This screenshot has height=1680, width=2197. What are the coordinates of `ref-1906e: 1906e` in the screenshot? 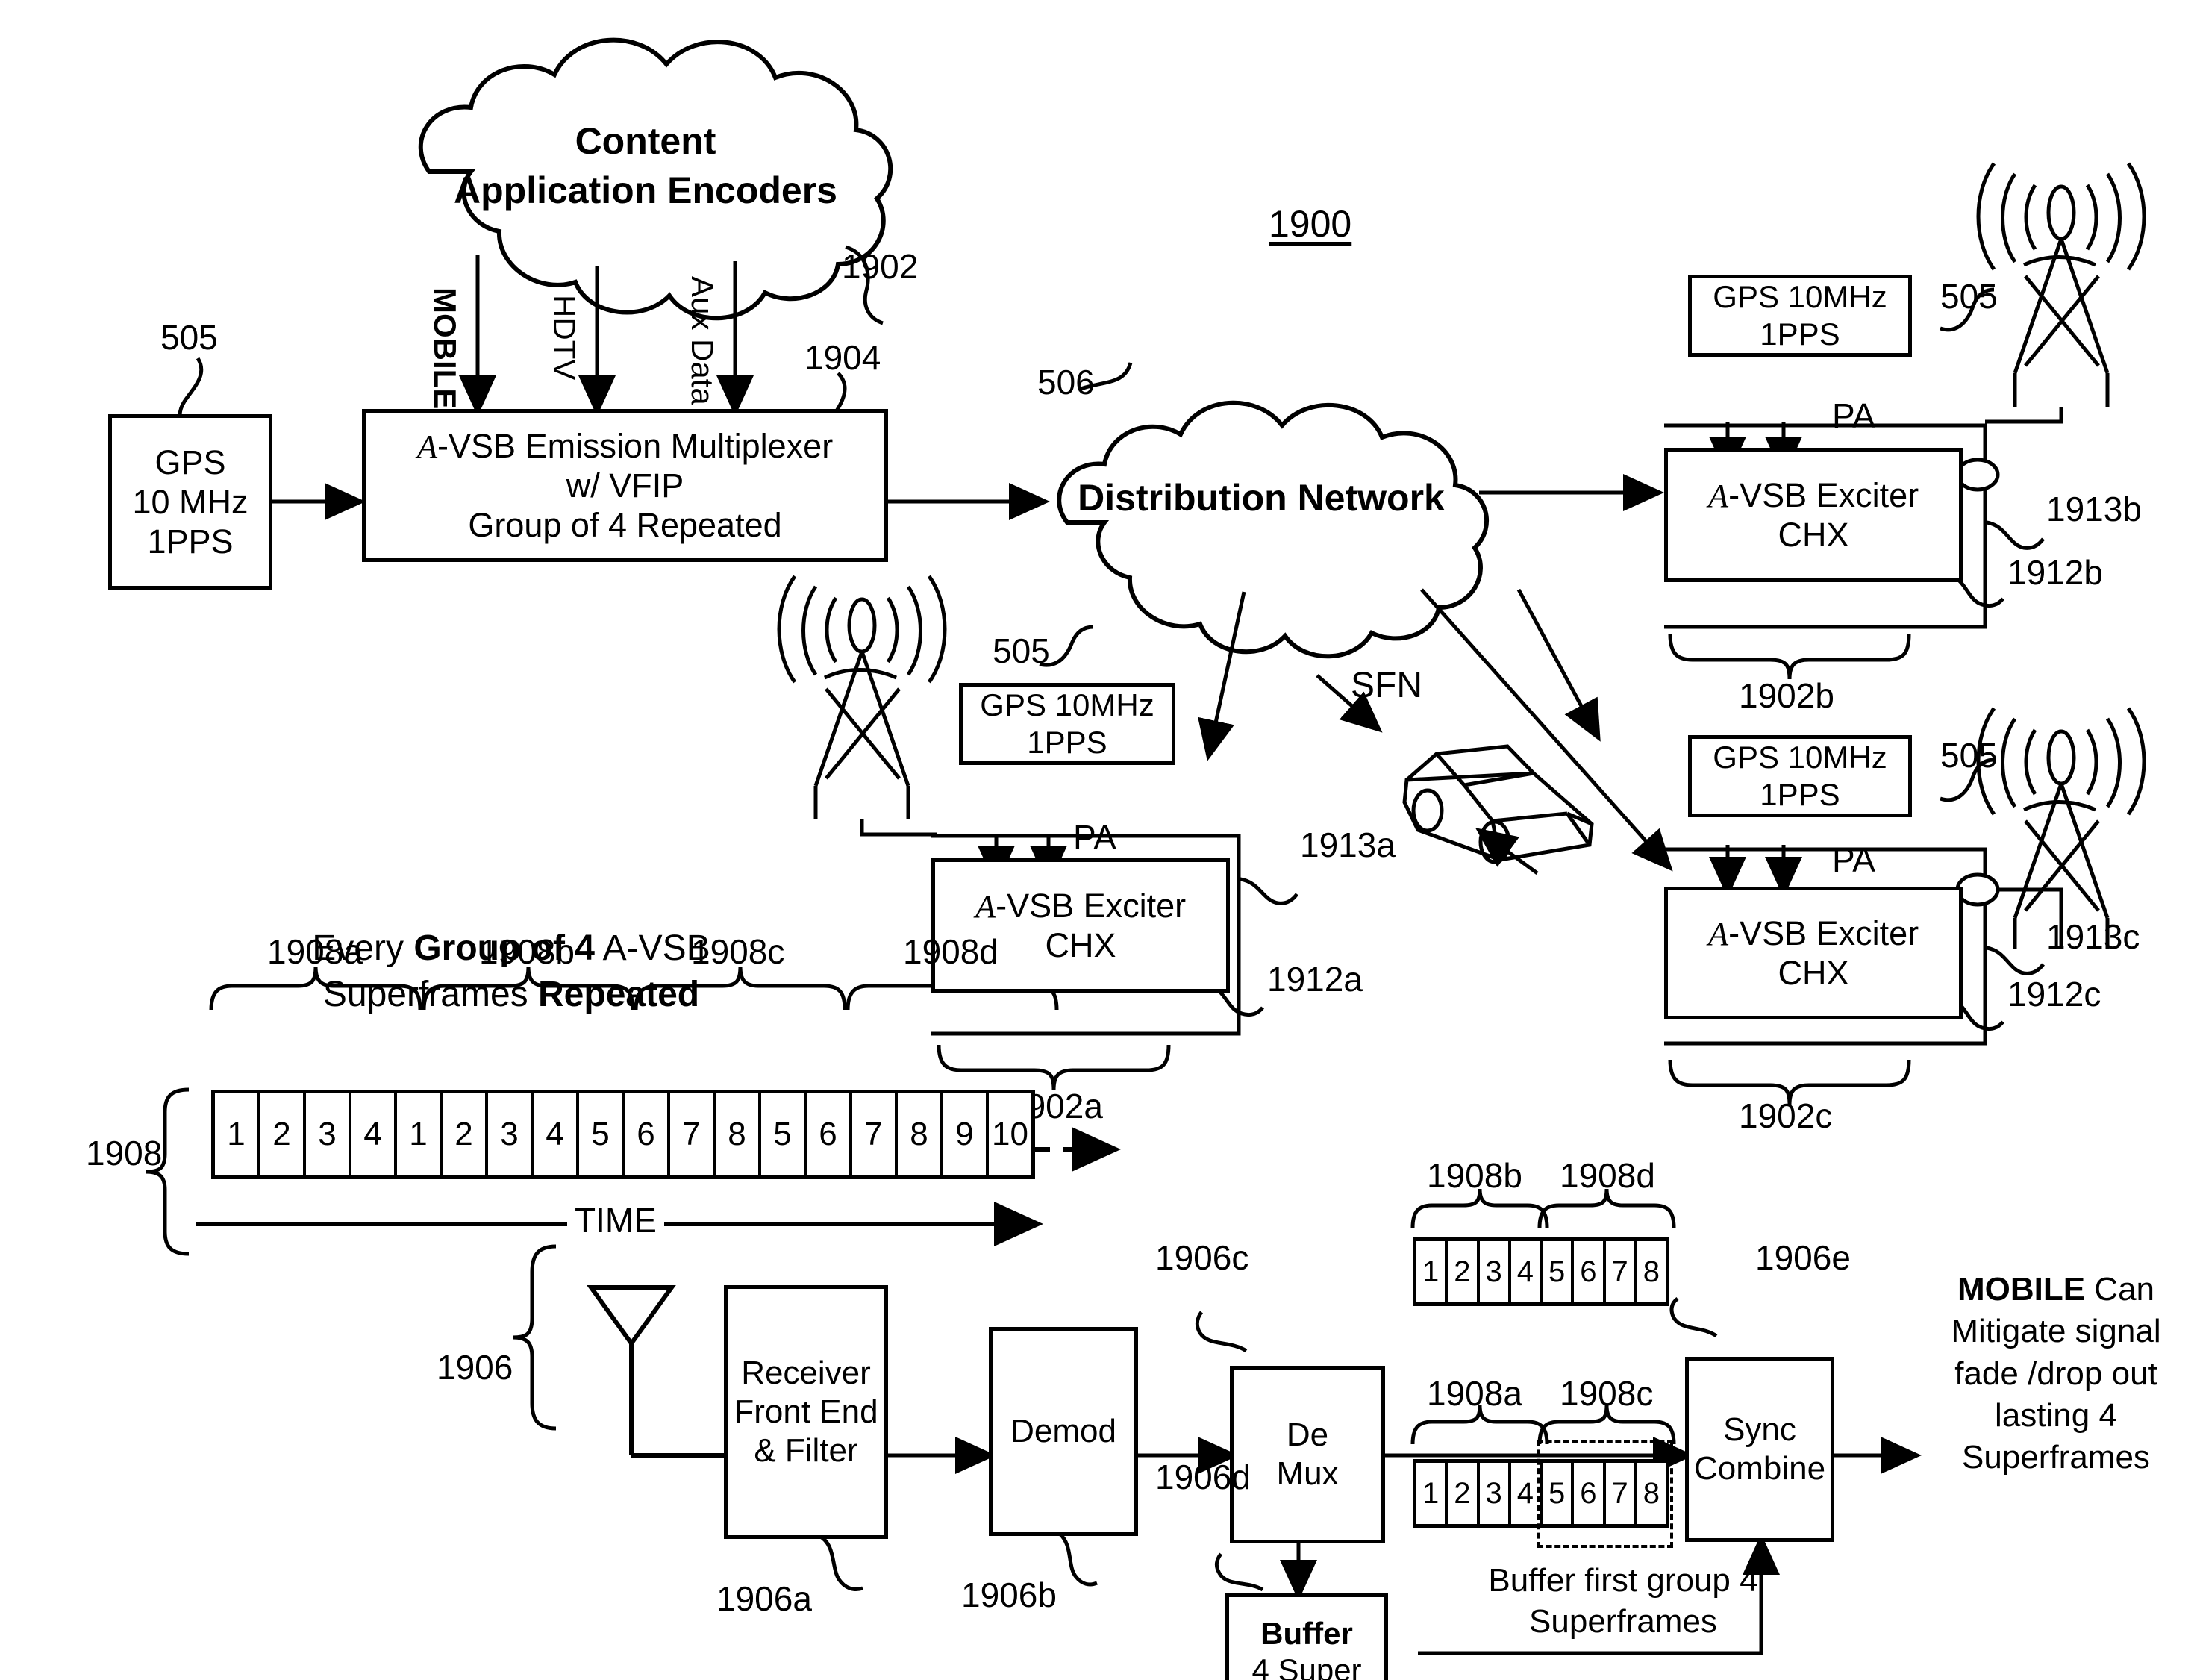 It's located at (1803, 1257).